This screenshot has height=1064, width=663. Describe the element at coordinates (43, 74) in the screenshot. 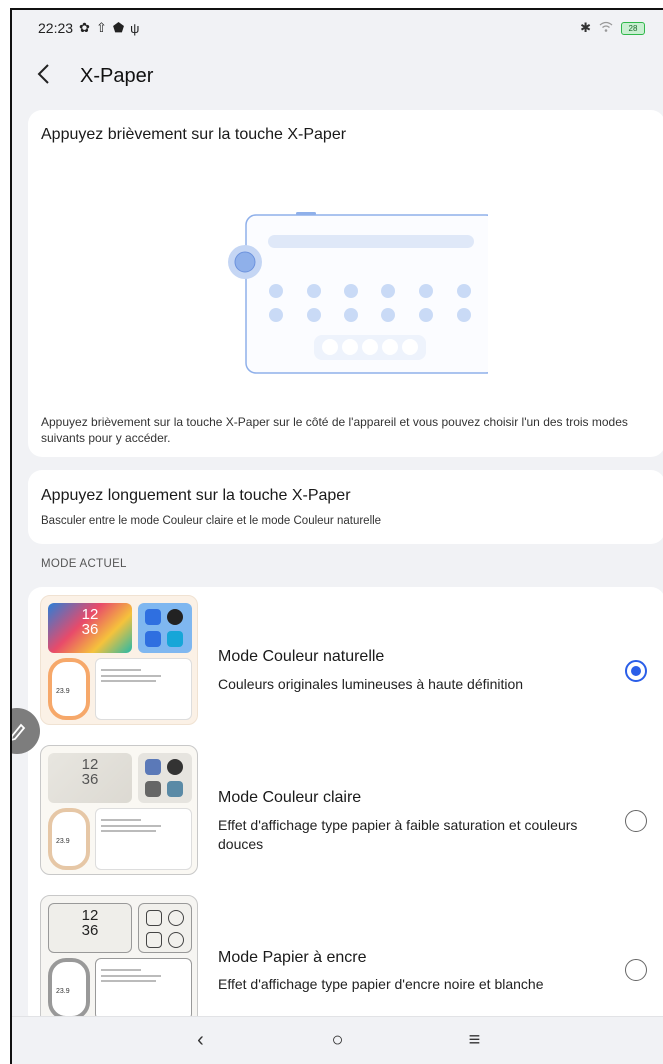

I see `chevron-left-icon` at that location.